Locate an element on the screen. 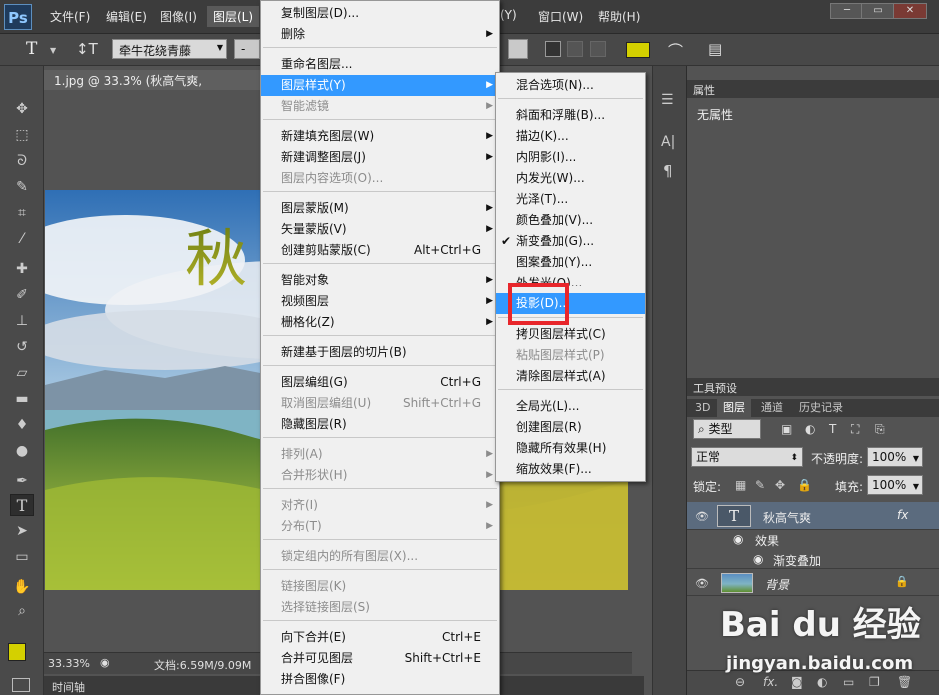  layer-filter-select: ⌕ 类型 is located at coordinates (727, 429).